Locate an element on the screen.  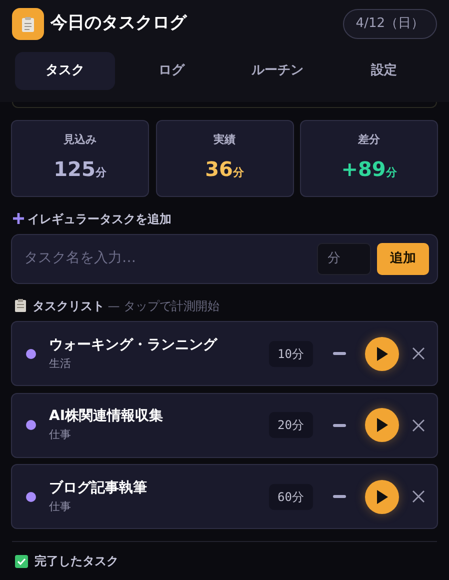
minutes-badge: 20分 is located at coordinates (290, 425).